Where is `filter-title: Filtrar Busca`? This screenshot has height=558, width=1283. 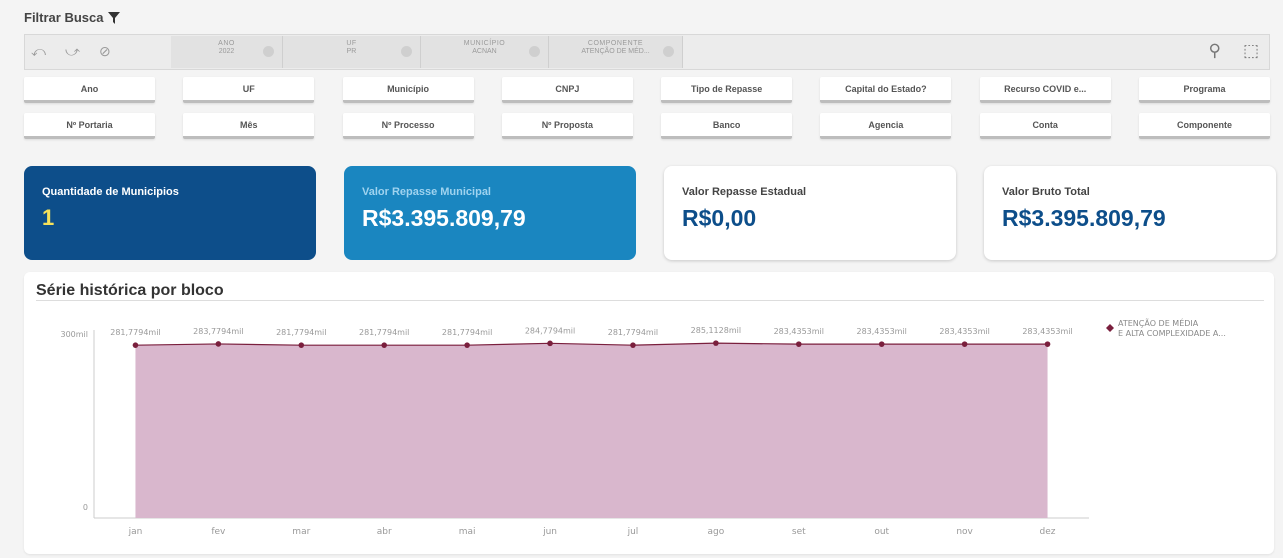
filter-title: Filtrar Busca is located at coordinates (72, 17).